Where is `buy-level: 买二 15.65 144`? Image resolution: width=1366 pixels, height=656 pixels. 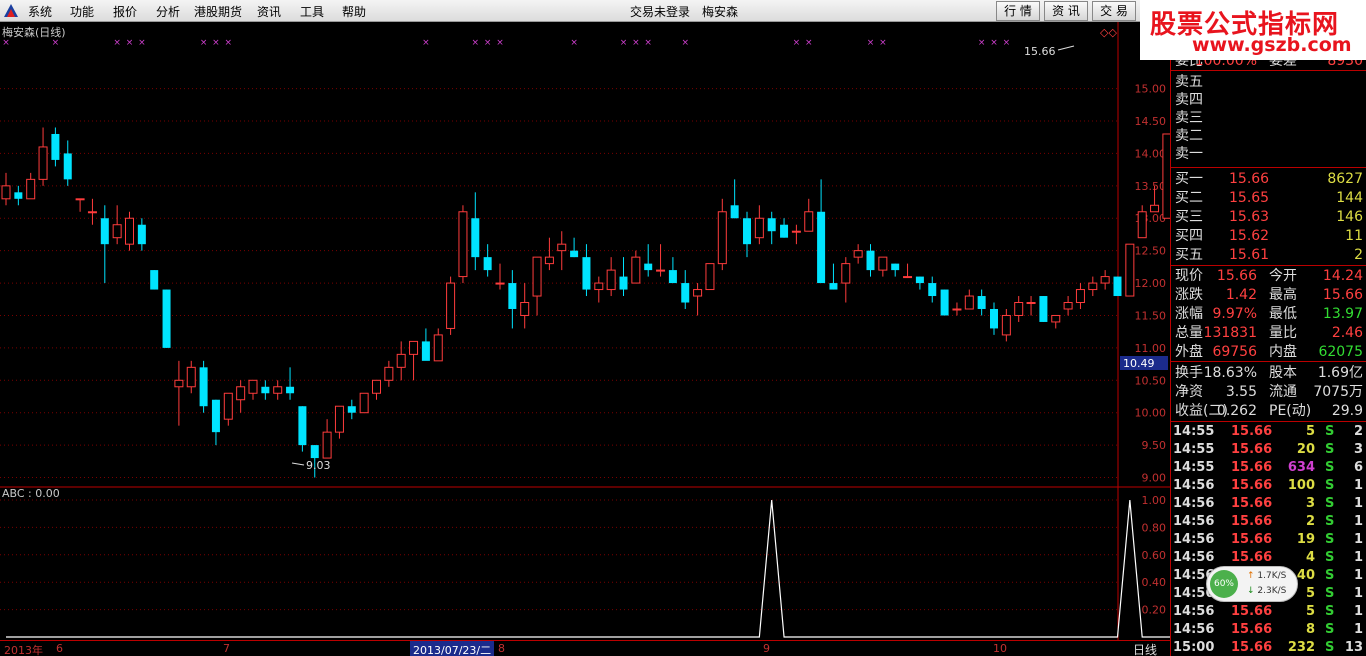 buy-level: 买二 15.65 144 is located at coordinates (1269, 198).